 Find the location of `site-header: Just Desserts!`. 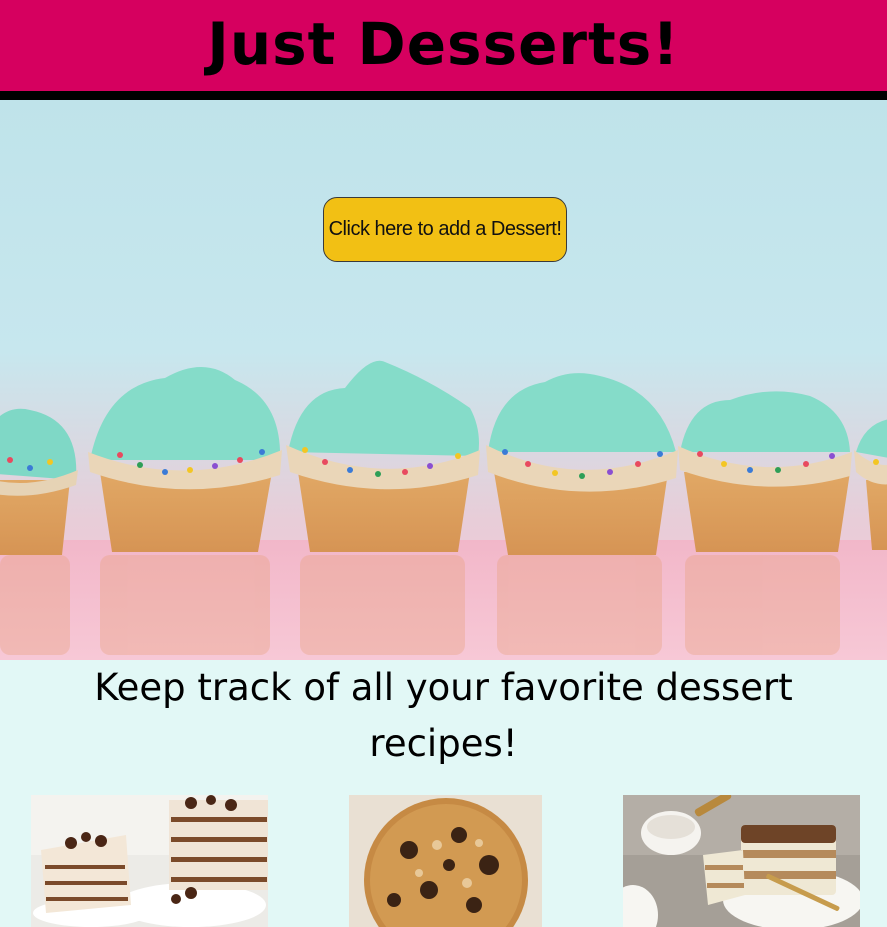

site-header: Just Desserts! is located at coordinates (443, 50).